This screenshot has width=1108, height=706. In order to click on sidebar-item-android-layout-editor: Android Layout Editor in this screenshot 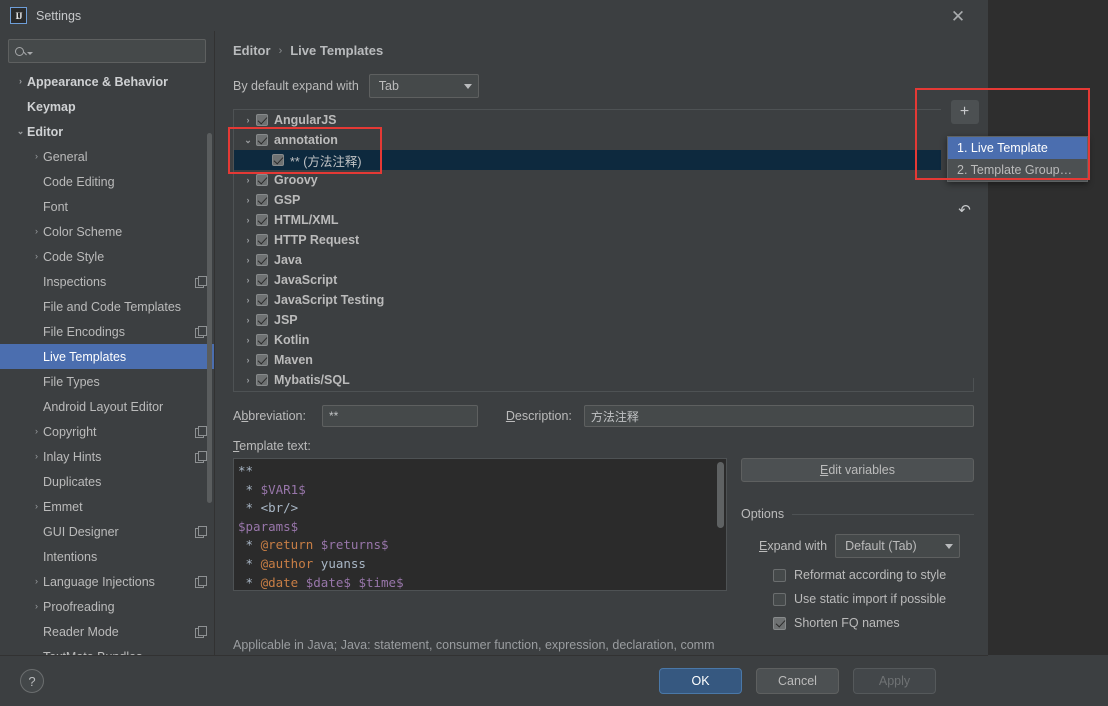, I will do `click(107, 406)`.